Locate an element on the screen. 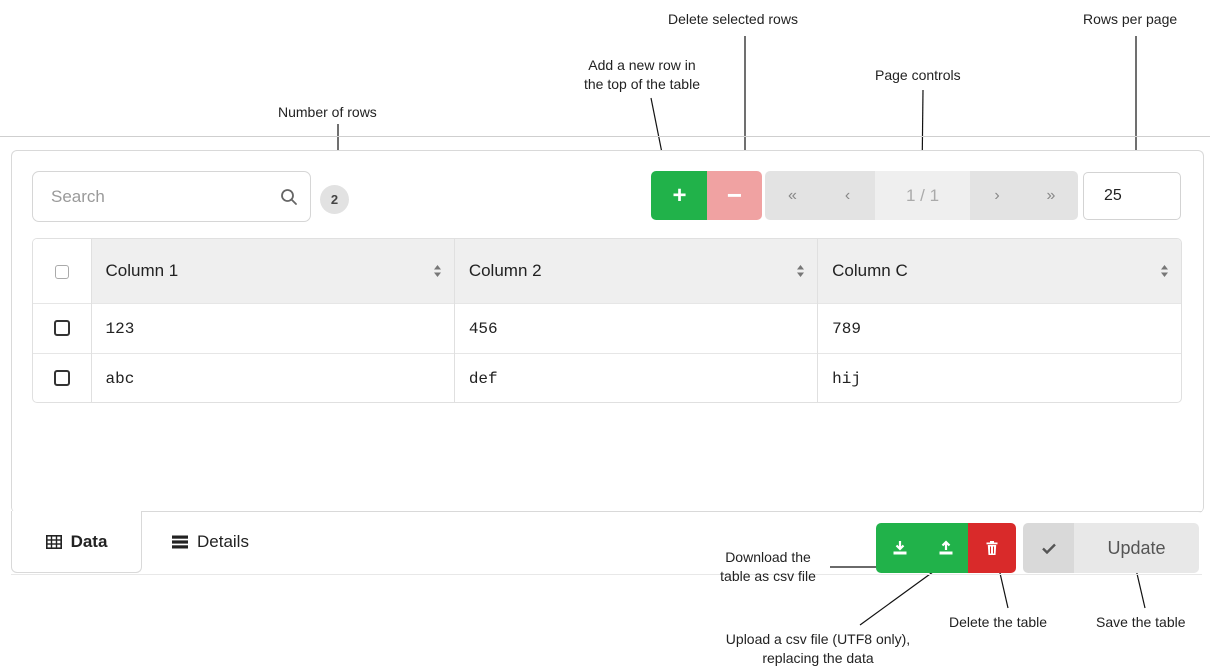 This screenshot has width=1210, height=669. column-header-label: Column 1 is located at coordinates (142, 270).